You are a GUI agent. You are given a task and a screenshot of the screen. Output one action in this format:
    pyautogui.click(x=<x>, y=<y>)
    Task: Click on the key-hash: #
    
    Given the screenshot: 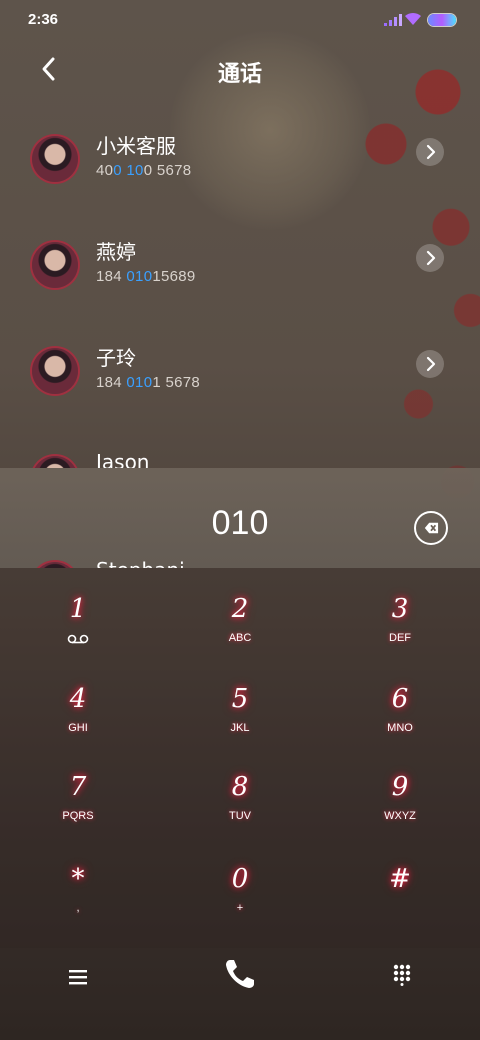 What is the action you would take?
    pyautogui.click(x=400, y=878)
    